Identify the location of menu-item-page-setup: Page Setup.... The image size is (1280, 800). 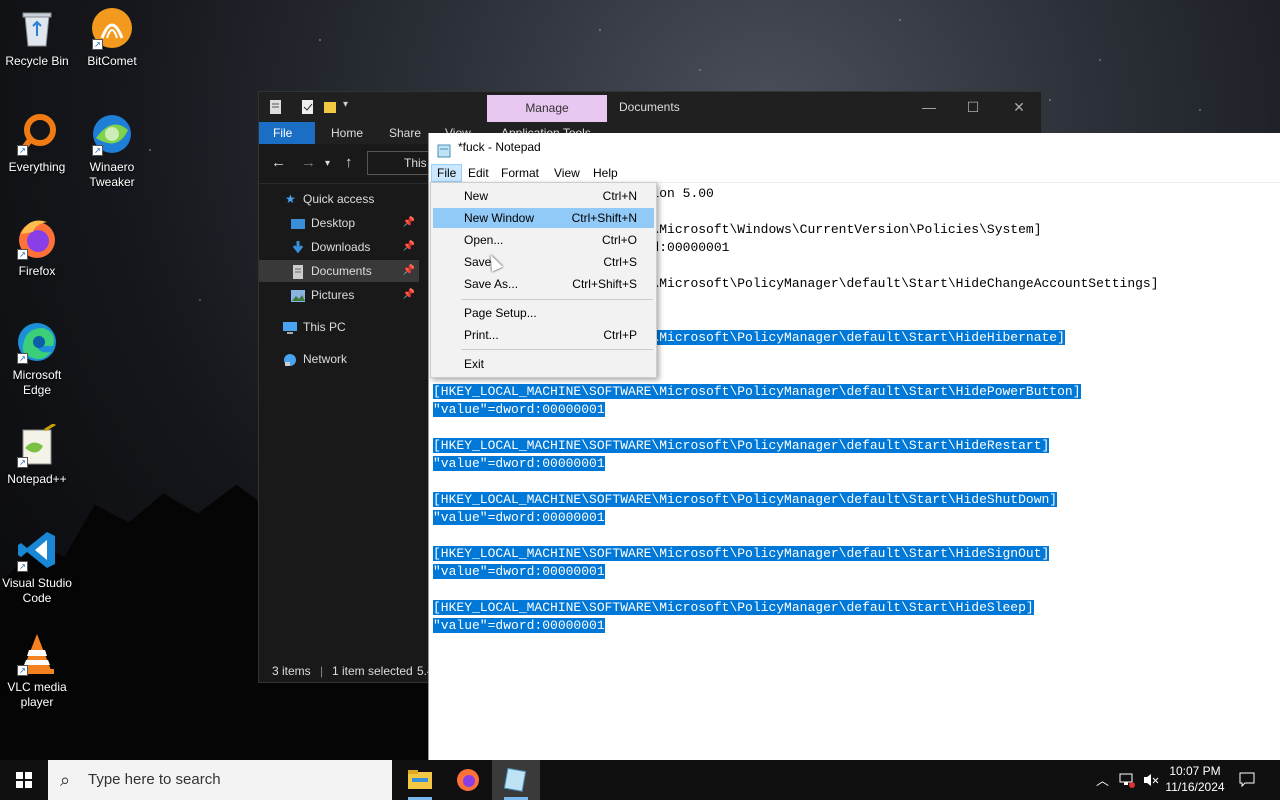
(543, 313).